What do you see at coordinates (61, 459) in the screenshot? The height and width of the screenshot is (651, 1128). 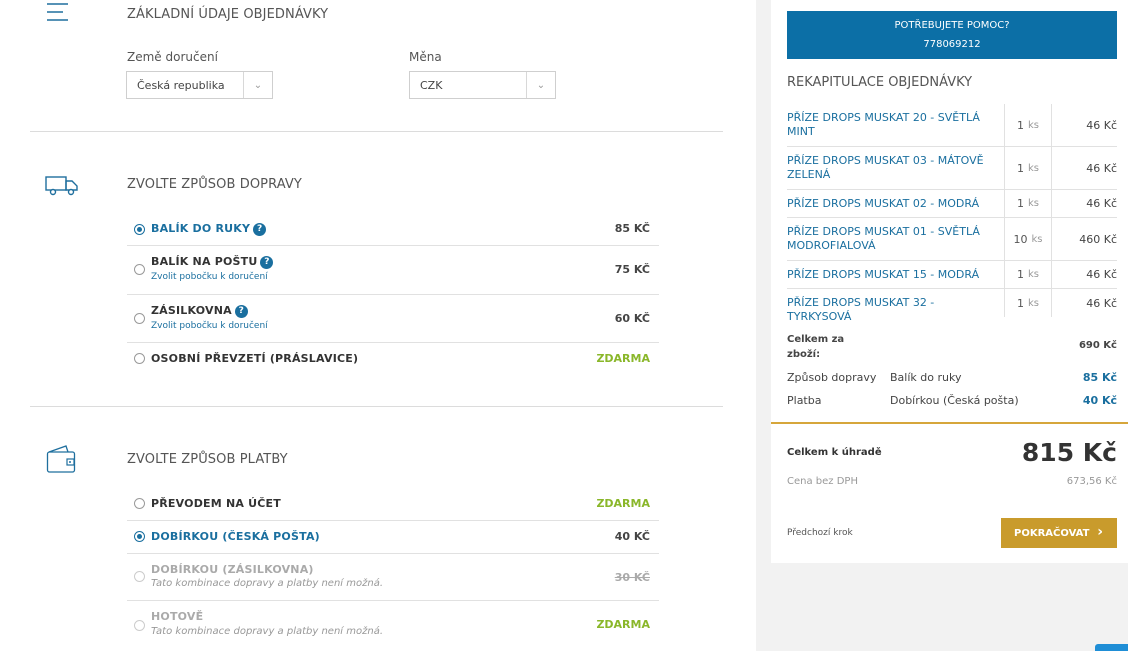 I see `wallet-icon` at bounding box center [61, 459].